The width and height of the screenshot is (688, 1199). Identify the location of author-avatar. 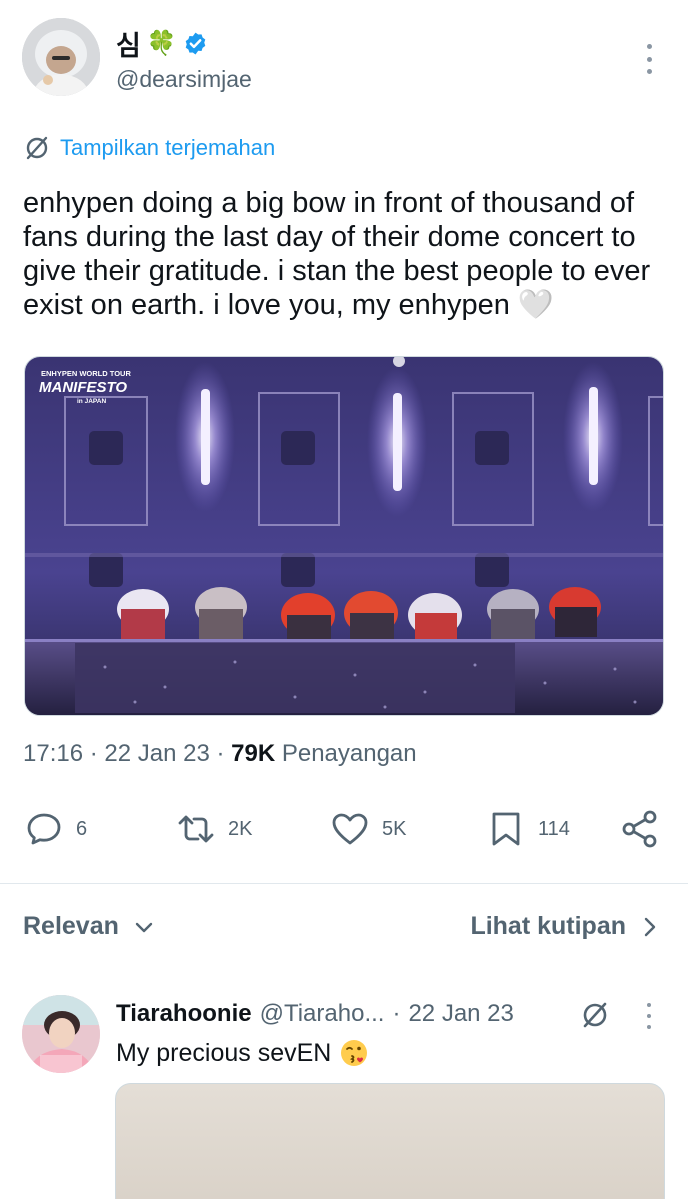
(61, 57).